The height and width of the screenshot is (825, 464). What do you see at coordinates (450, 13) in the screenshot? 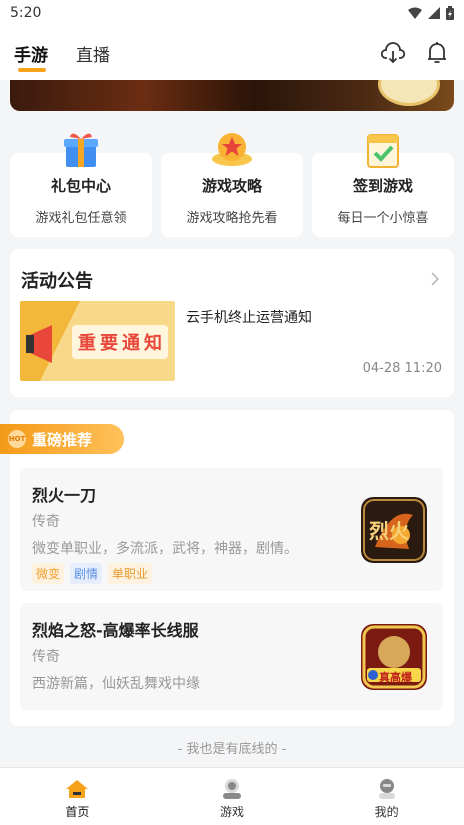
I see `battery-icon` at bounding box center [450, 13].